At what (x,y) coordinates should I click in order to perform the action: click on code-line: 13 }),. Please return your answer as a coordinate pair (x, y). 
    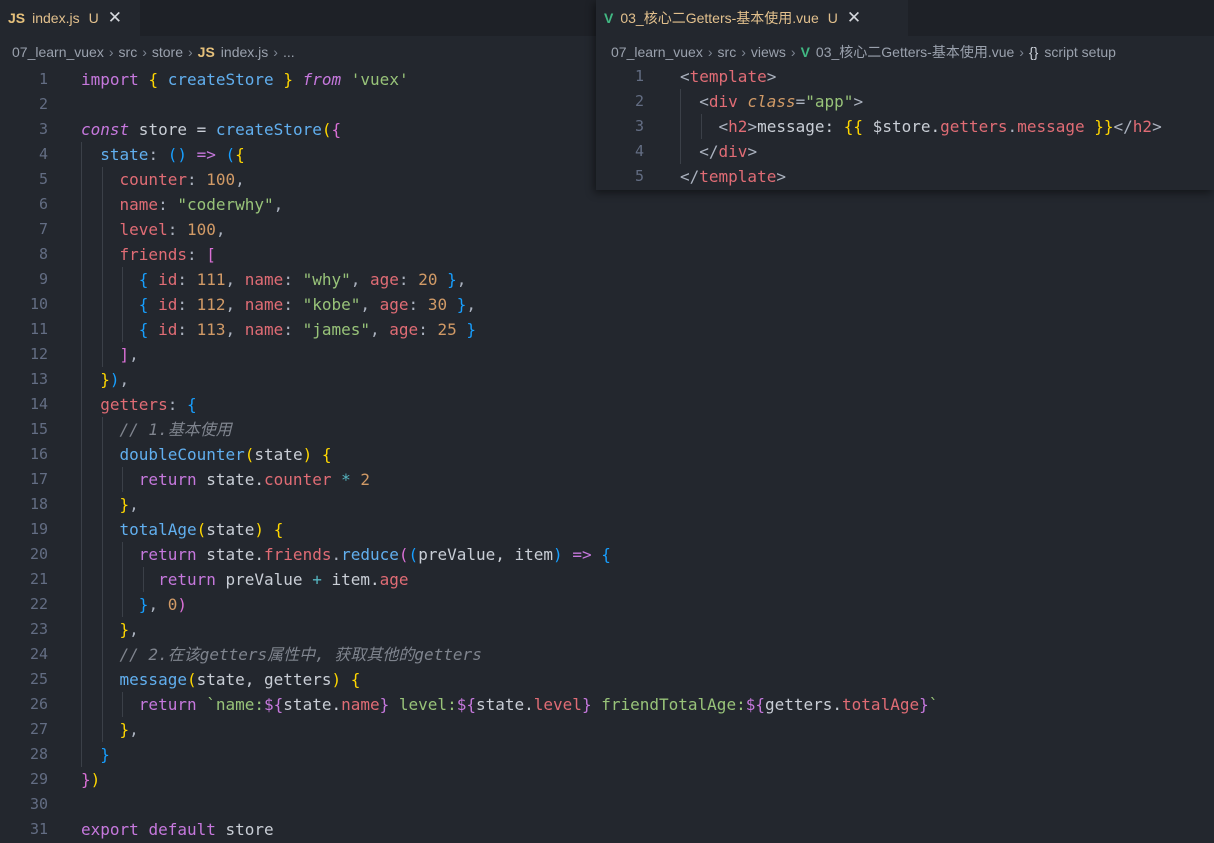
    Looking at the image, I should click on (607, 379).